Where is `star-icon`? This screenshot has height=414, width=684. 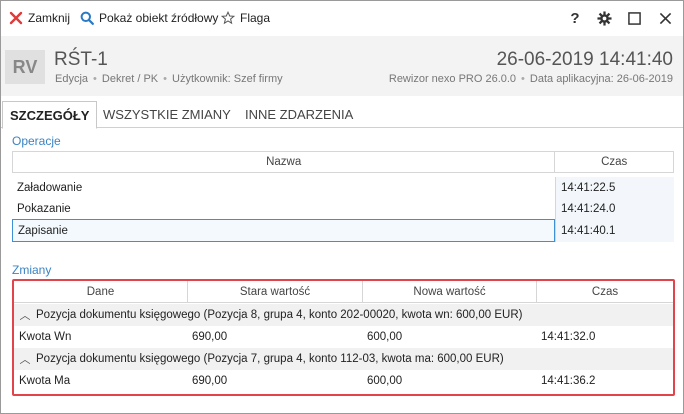
star-icon is located at coordinates (228, 18).